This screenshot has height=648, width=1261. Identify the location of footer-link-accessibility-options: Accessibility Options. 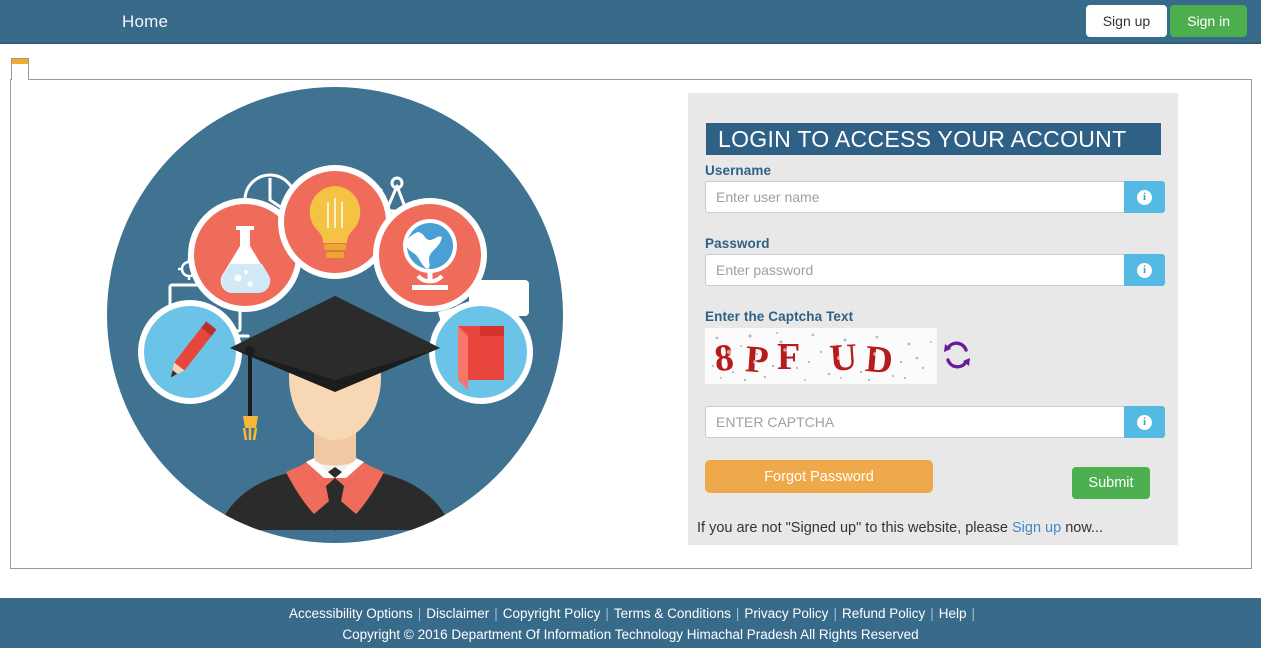
(351, 613).